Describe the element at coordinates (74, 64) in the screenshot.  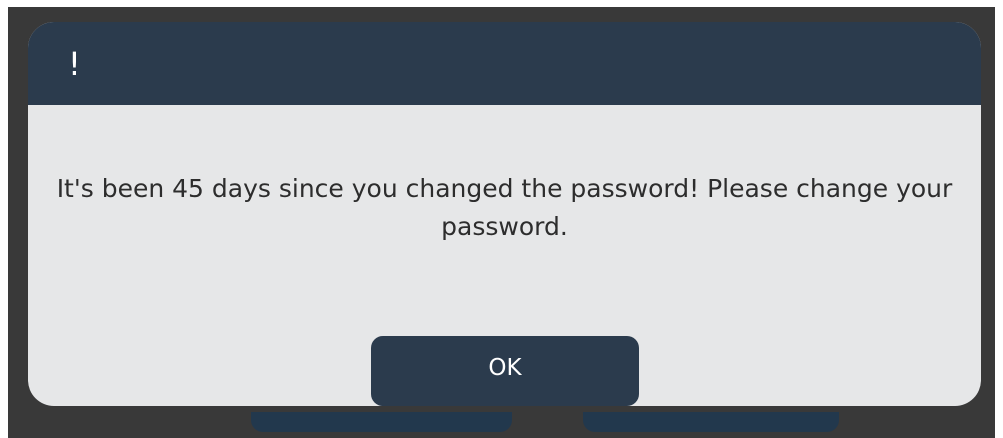
I see `alert-exclamation-icon: !` at that location.